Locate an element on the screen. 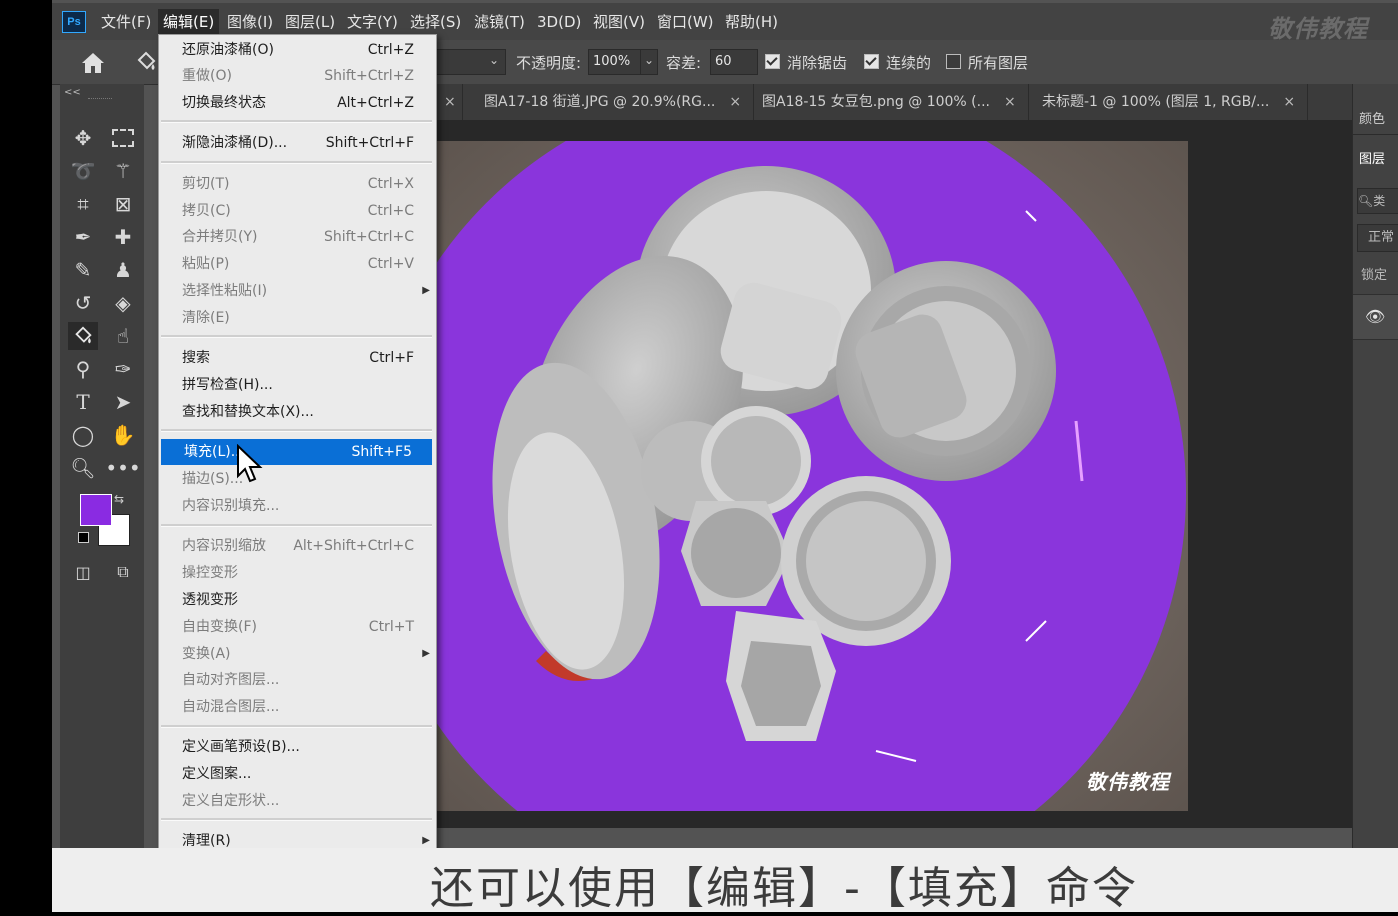 Image resolution: width=1398 pixels, height=916 pixels. search-icon: 🔍︎ is located at coordinates (1366, 201).